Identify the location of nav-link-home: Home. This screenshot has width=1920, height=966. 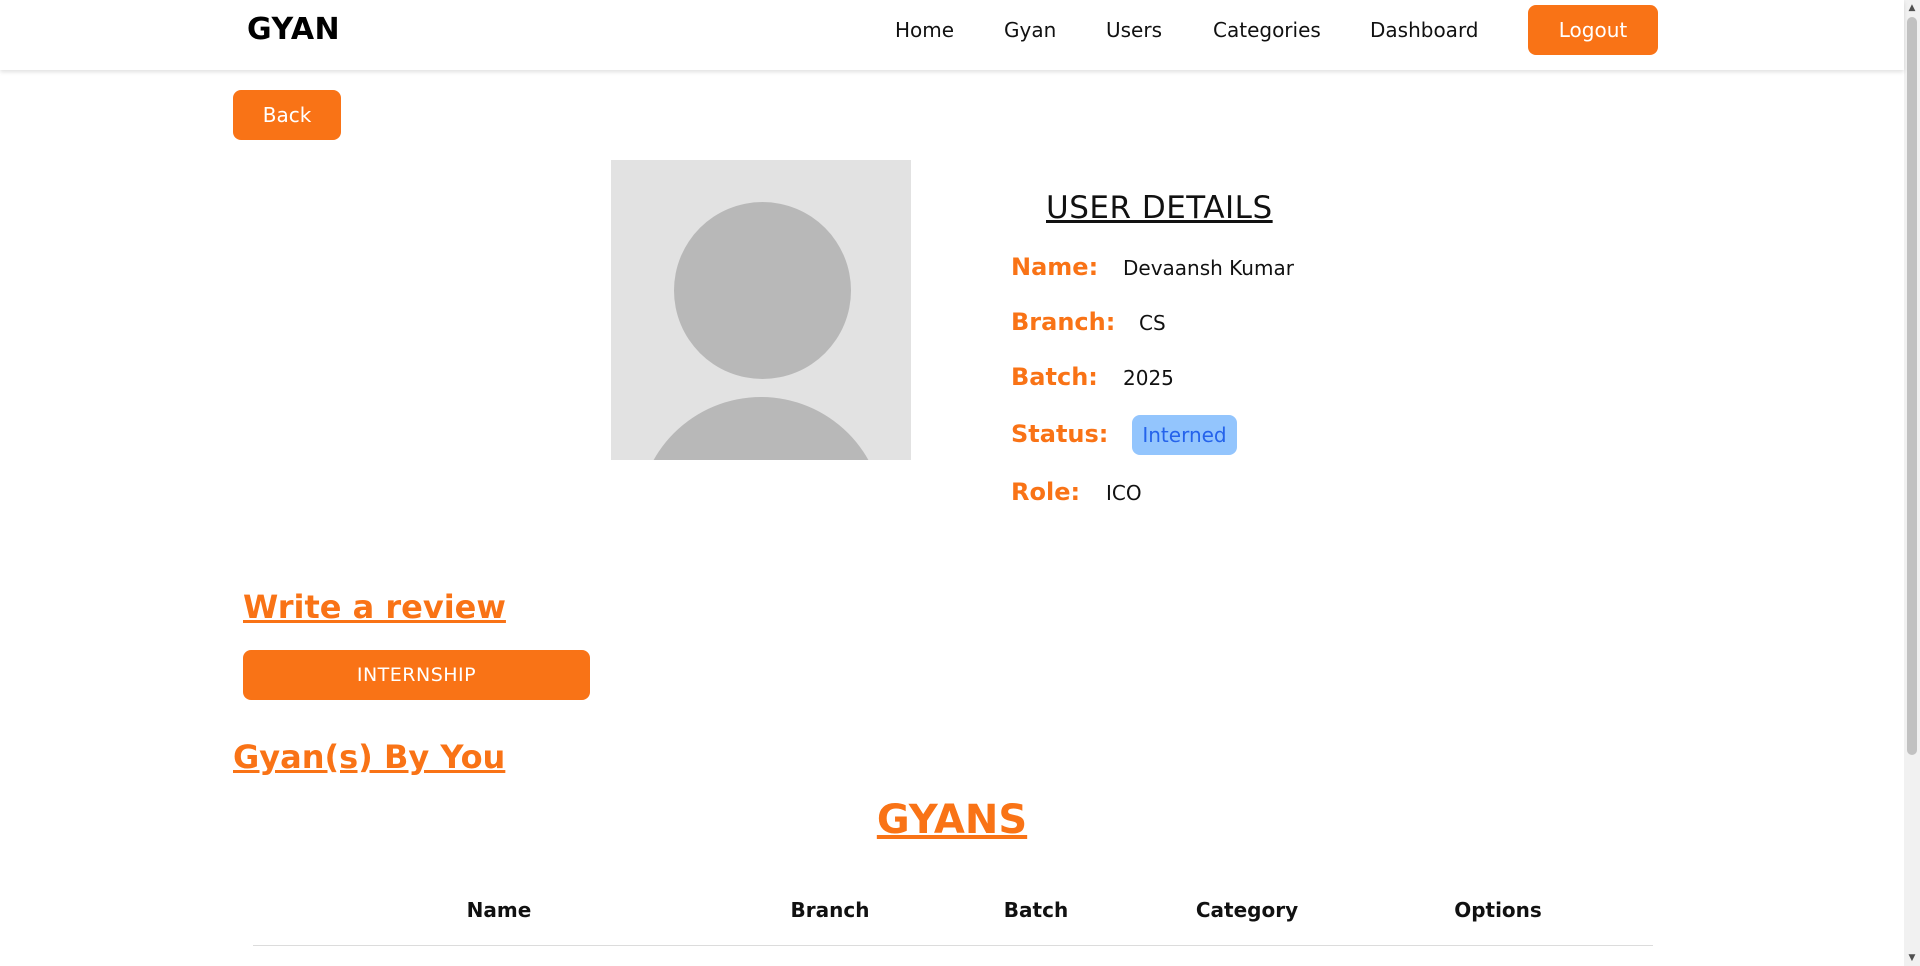
(924, 30).